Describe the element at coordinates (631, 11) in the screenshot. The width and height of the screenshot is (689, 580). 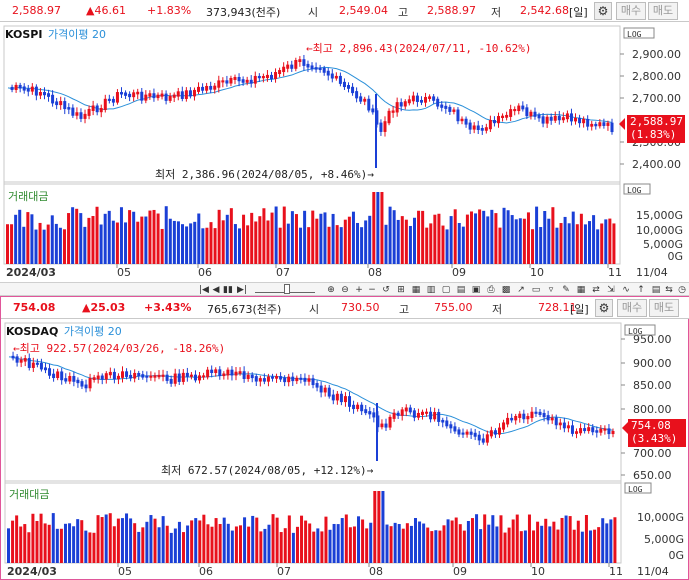
I see `kospi-buy-button: 매수` at that location.